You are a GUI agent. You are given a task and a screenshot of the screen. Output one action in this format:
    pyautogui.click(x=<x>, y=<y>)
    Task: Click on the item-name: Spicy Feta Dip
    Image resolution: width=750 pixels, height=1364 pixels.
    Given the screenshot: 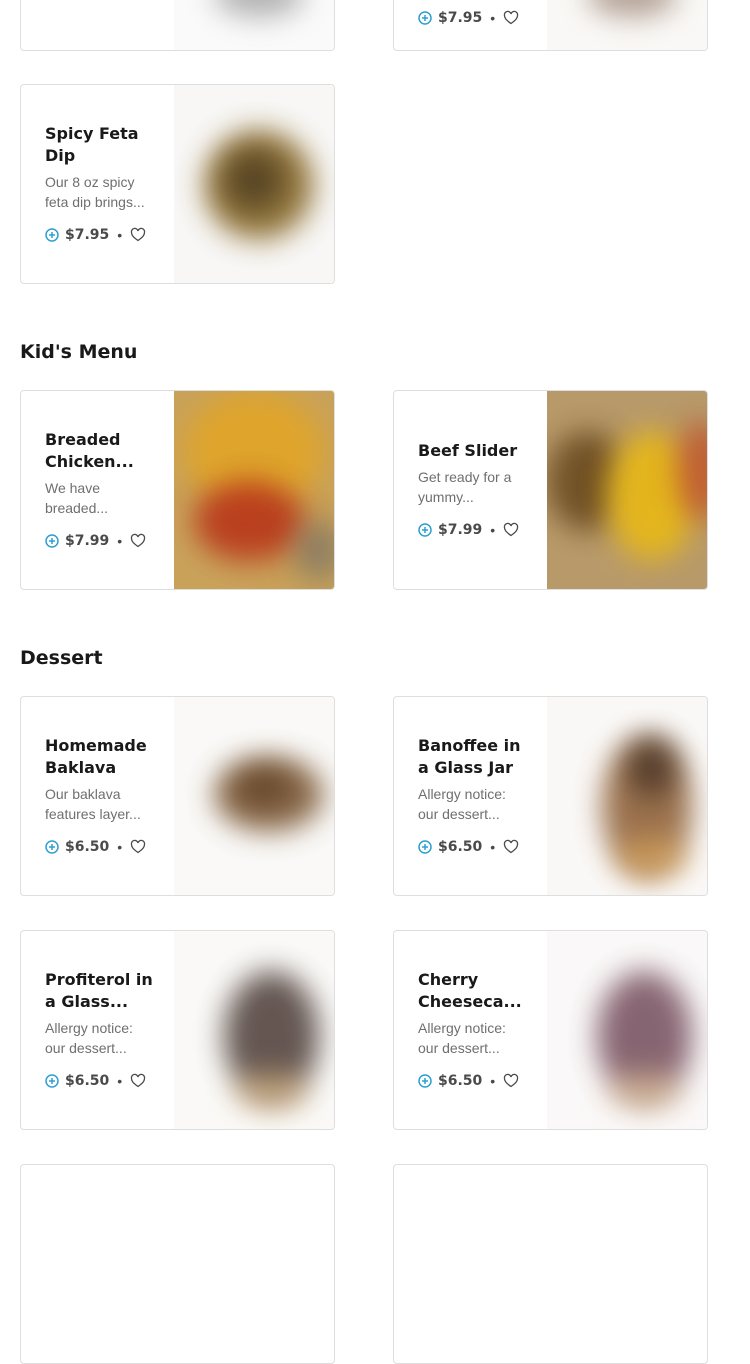 What is the action you would take?
    pyautogui.click(x=92, y=144)
    